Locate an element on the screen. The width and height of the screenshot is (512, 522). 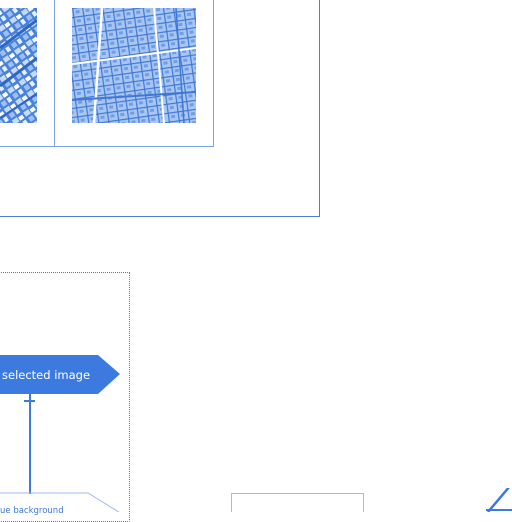
output-box is located at coordinates (297, 502).